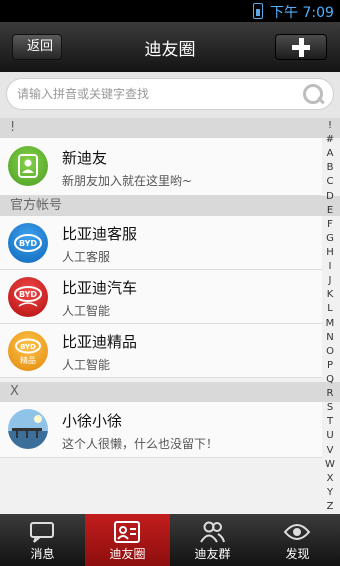 Image resolution: width=340 pixels, height=566 pixels. What do you see at coordinates (42, 554) in the screenshot?
I see `tab-label: 消息` at bounding box center [42, 554].